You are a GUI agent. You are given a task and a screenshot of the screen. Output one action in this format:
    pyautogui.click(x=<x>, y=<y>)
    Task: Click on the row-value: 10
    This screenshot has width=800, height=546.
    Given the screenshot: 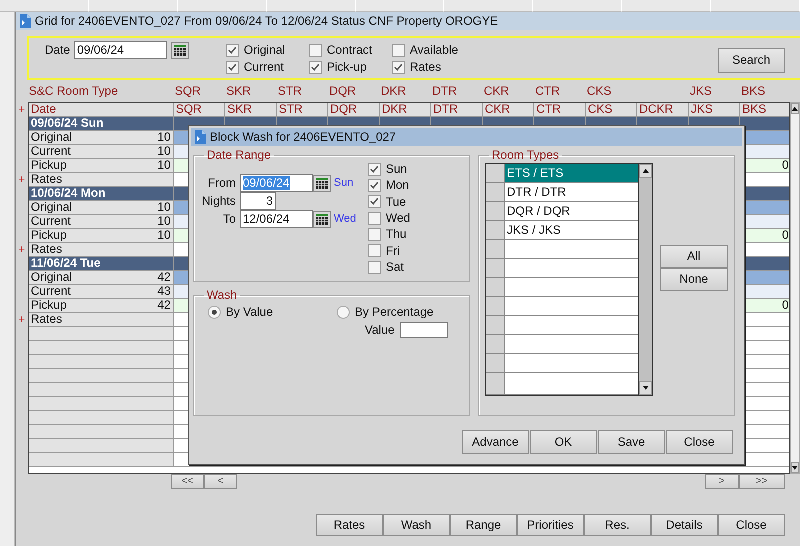 What is the action you would take?
    pyautogui.click(x=164, y=235)
    